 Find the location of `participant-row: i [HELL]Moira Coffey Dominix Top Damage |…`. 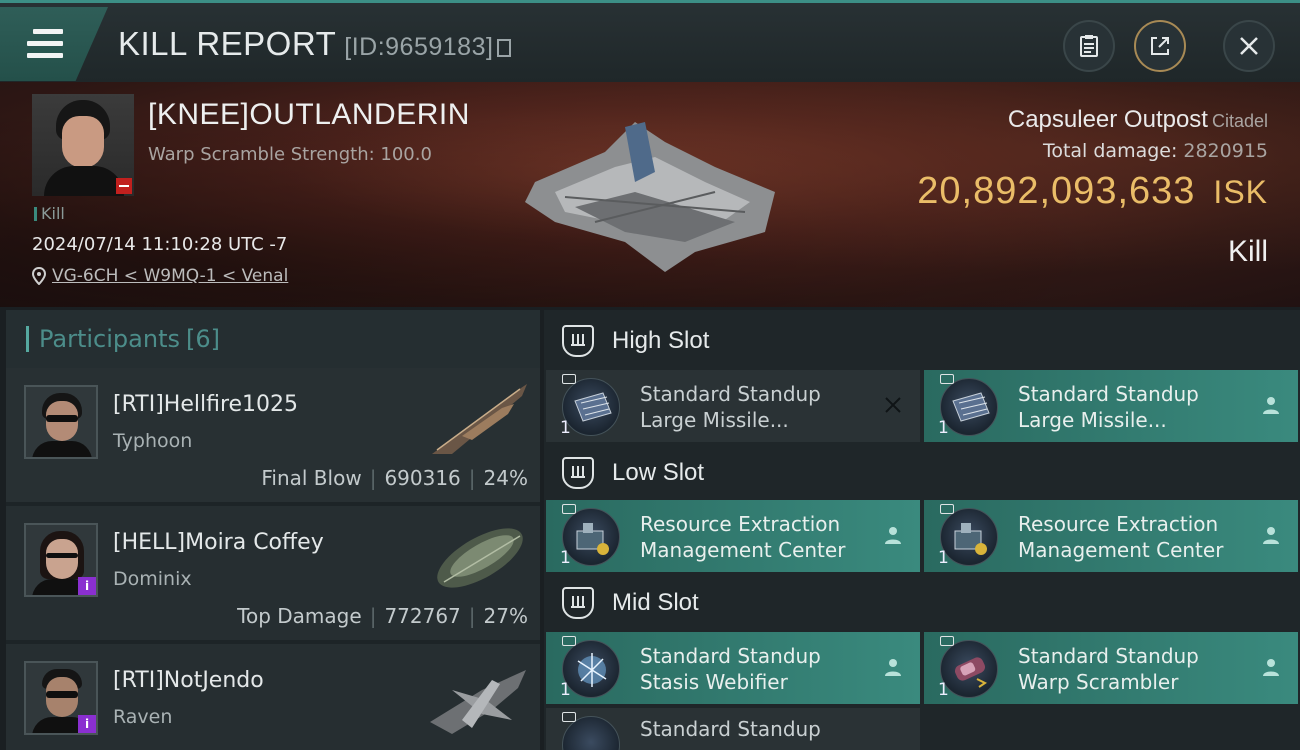

participant-row: i [HELL]Moira Coffey Dominix Top Damage |… is located at coordinates (273, 573).